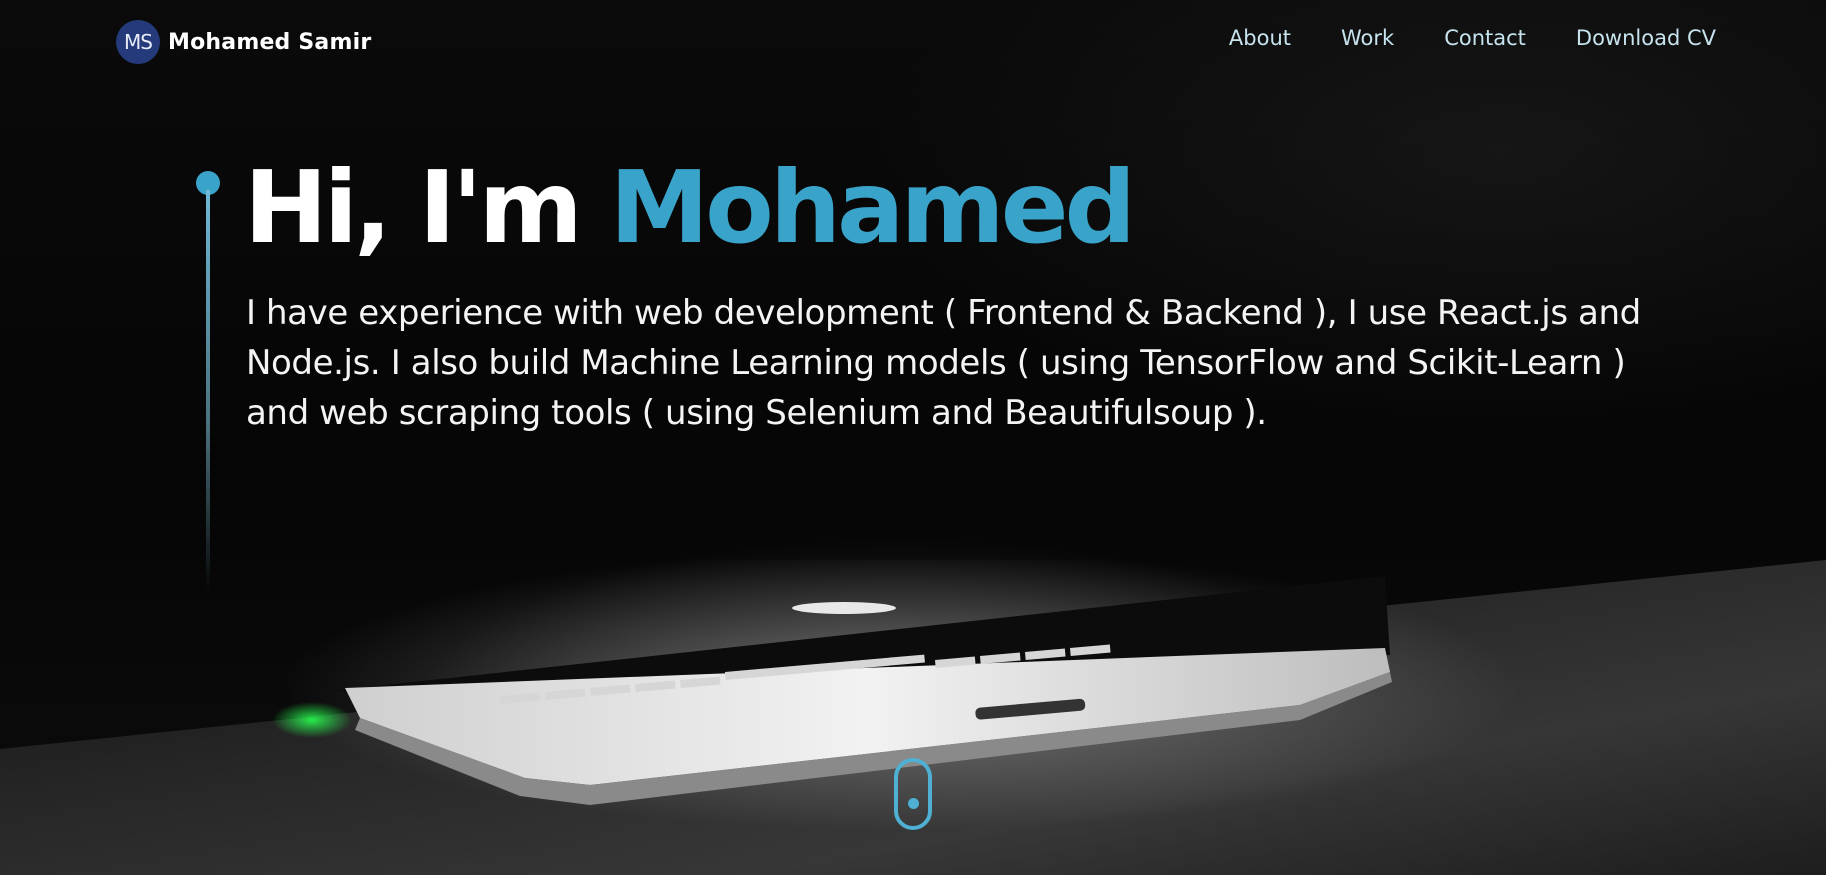 The image size is (1826, 875). Describe the element at coordinates (872, 207) in the screenshot. I see `hero-name: Mohamed` at that location.